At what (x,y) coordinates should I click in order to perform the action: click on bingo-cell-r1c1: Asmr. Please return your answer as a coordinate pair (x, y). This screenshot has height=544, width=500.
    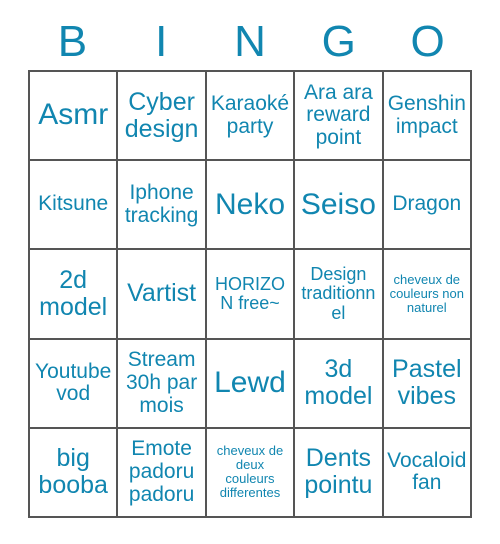
    Looking at the image, I should click on (74, 117).